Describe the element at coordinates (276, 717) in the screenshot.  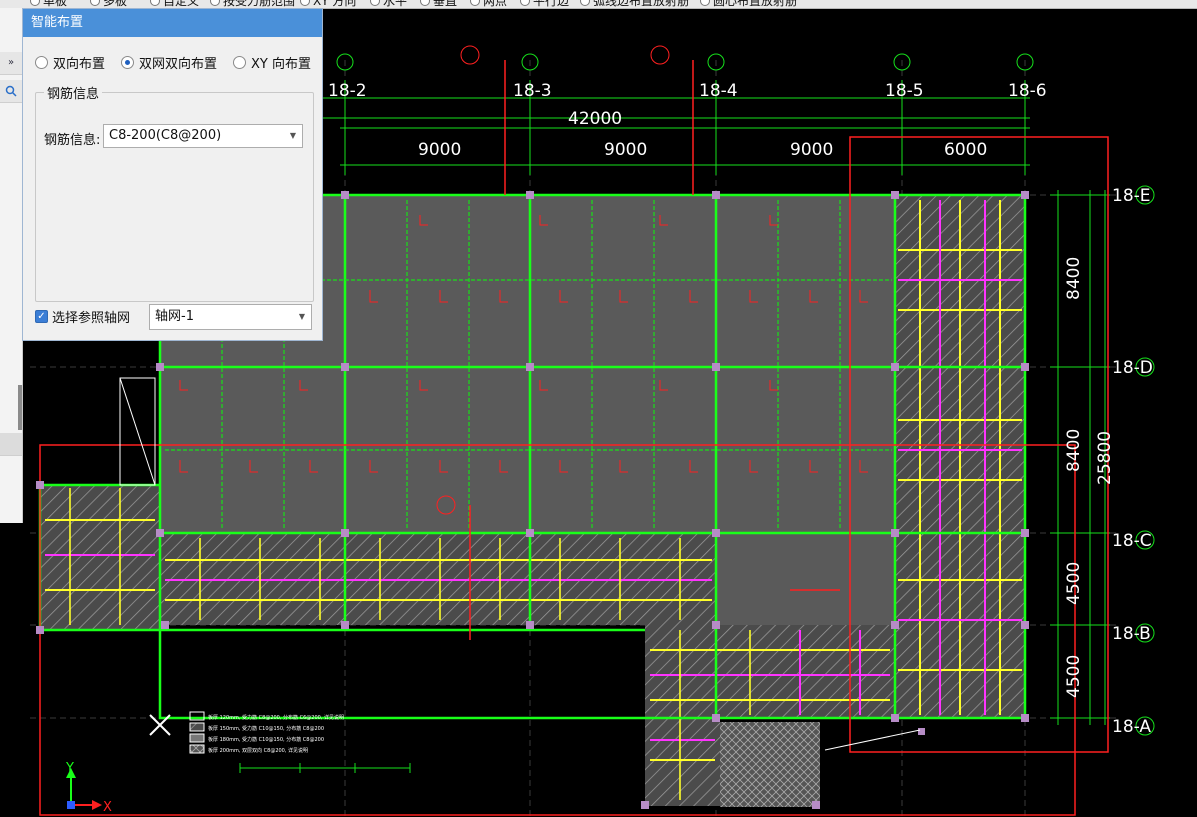
I see `legend-line-0: 板厚 120mm, 受力筋 C8@200, 分布筋 C6@200, 详见说明` at that location.